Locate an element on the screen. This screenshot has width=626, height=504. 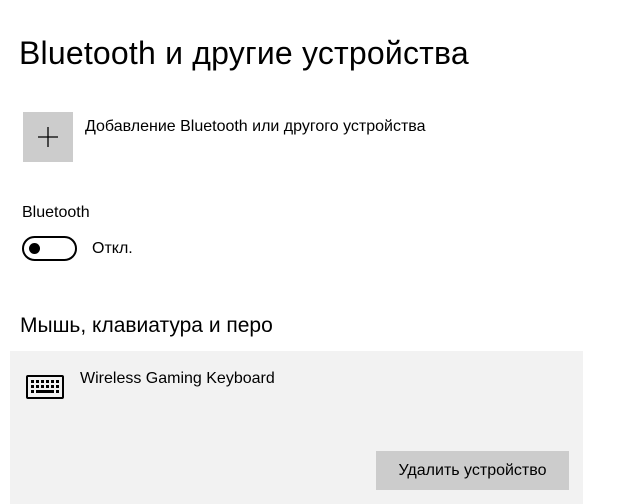
add-device-tile is located at coordinates (48, 137).